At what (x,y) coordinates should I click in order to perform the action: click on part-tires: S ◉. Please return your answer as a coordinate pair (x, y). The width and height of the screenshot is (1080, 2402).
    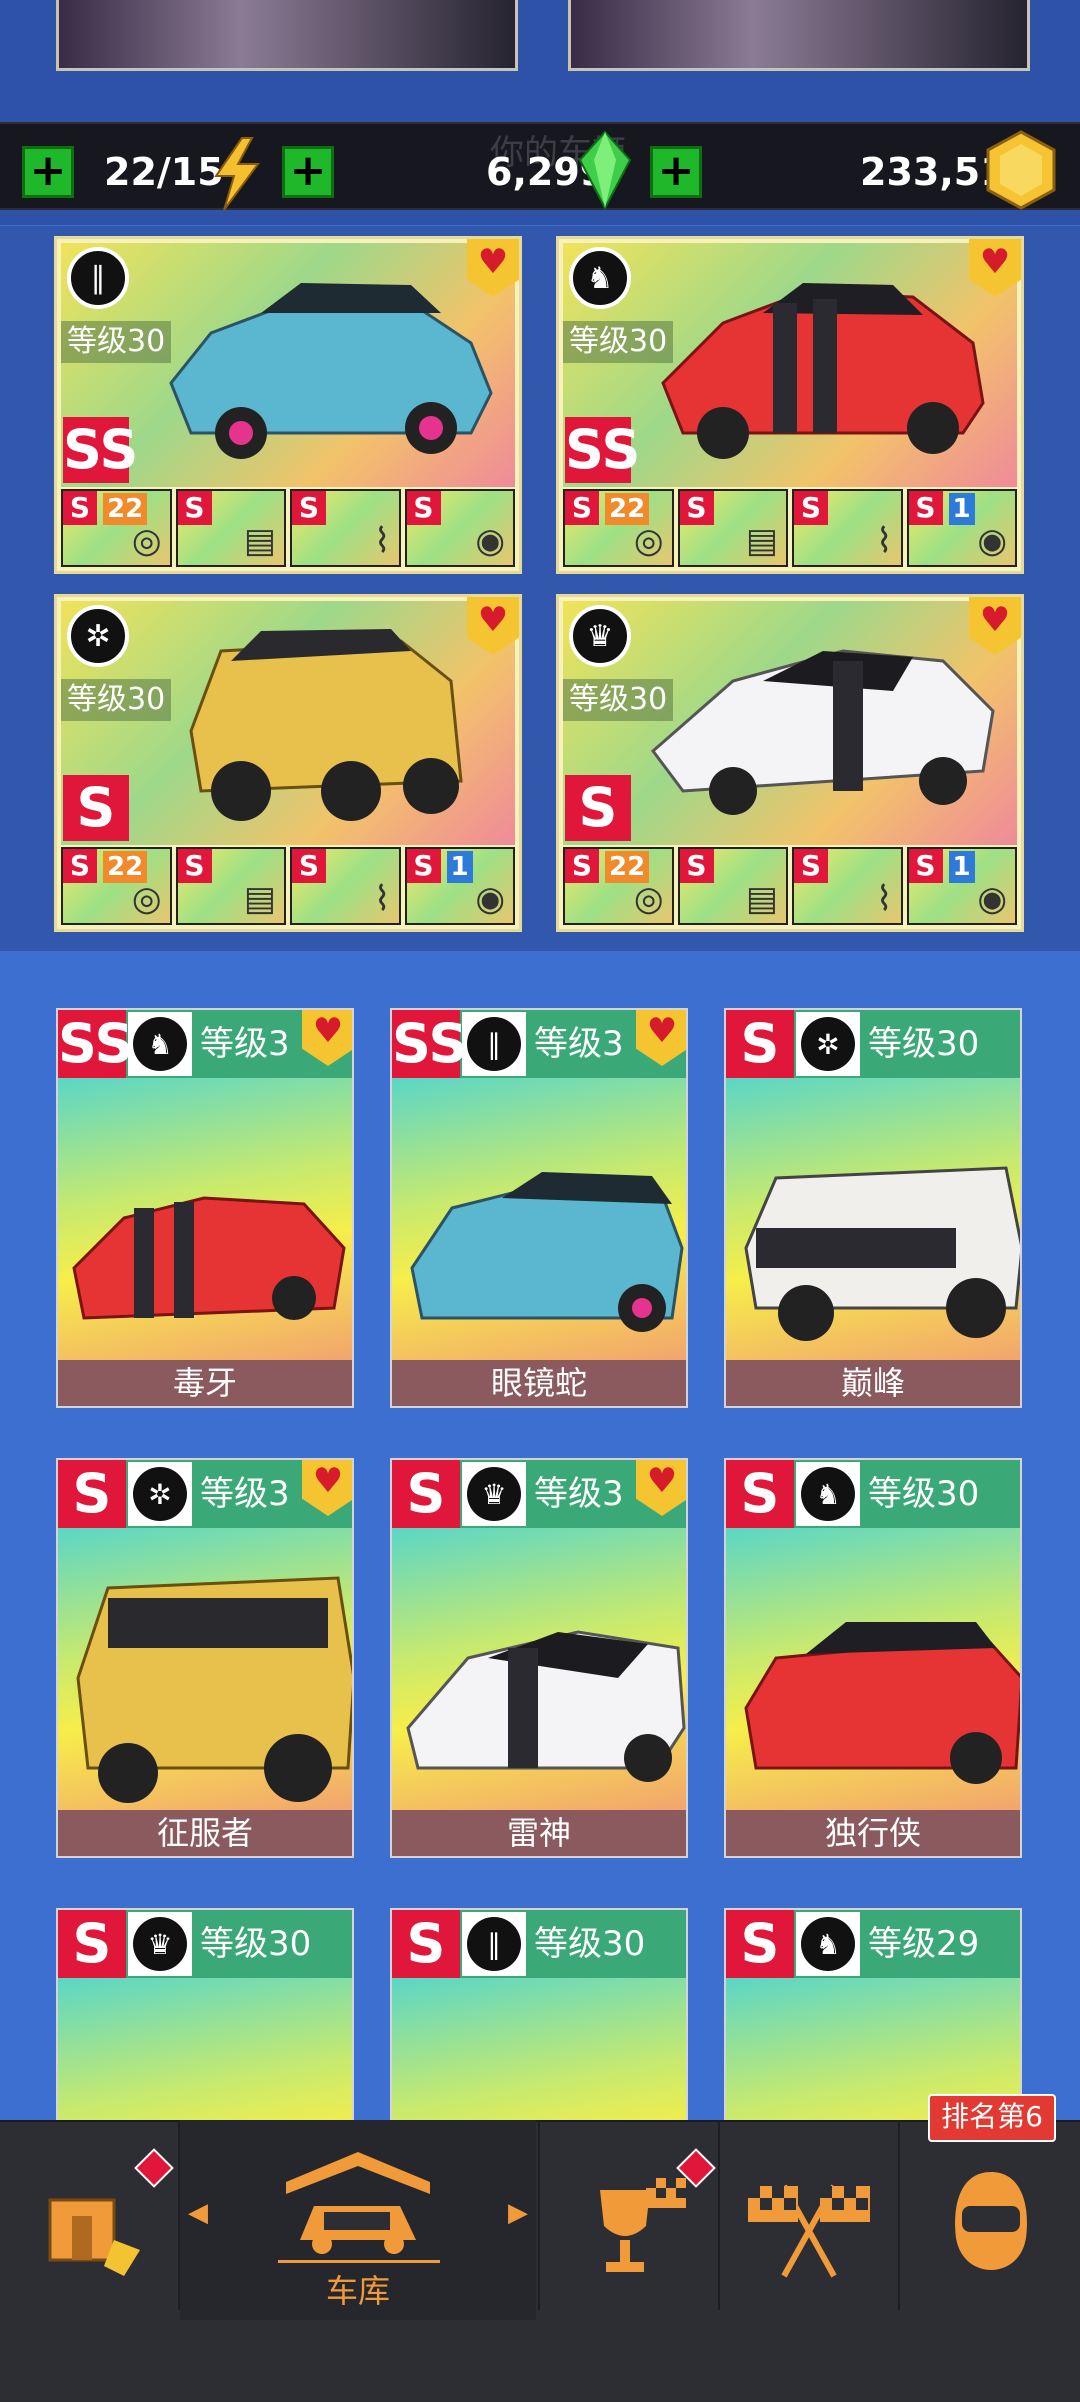
    Looking at the image, I should click on (459, 528).